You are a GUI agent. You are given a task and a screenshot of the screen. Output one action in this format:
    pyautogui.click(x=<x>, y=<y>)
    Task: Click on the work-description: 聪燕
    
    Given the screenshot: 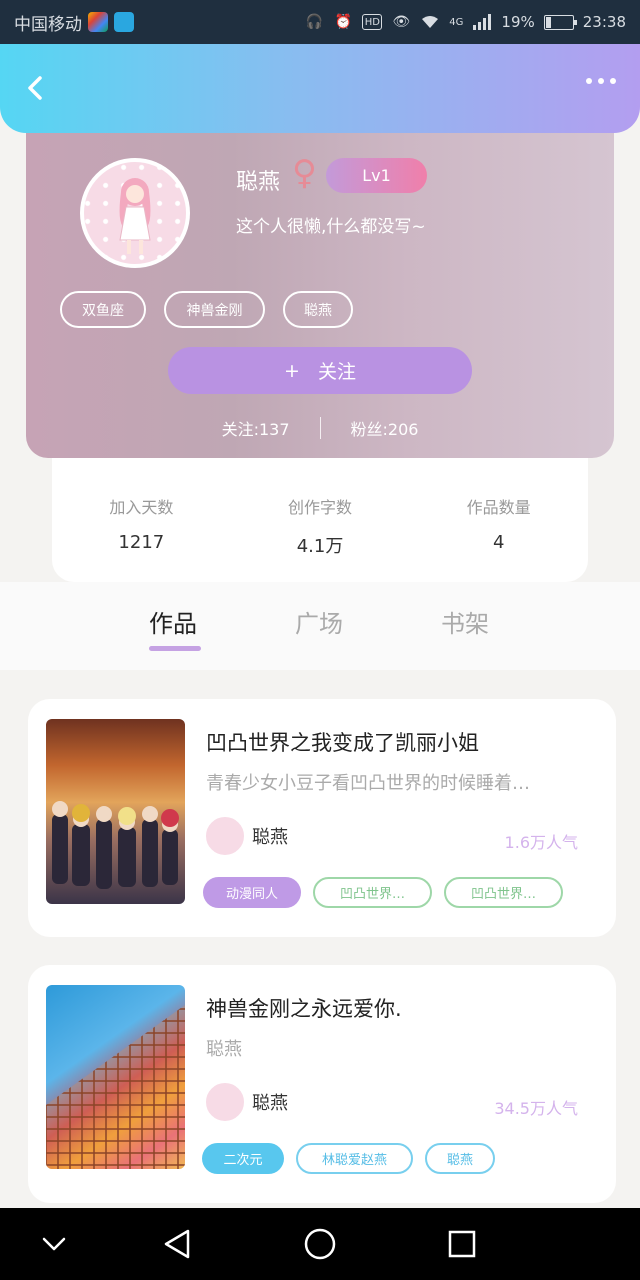 What is the action you would take?
    pyautogui.click(x=224, y=1049)
    